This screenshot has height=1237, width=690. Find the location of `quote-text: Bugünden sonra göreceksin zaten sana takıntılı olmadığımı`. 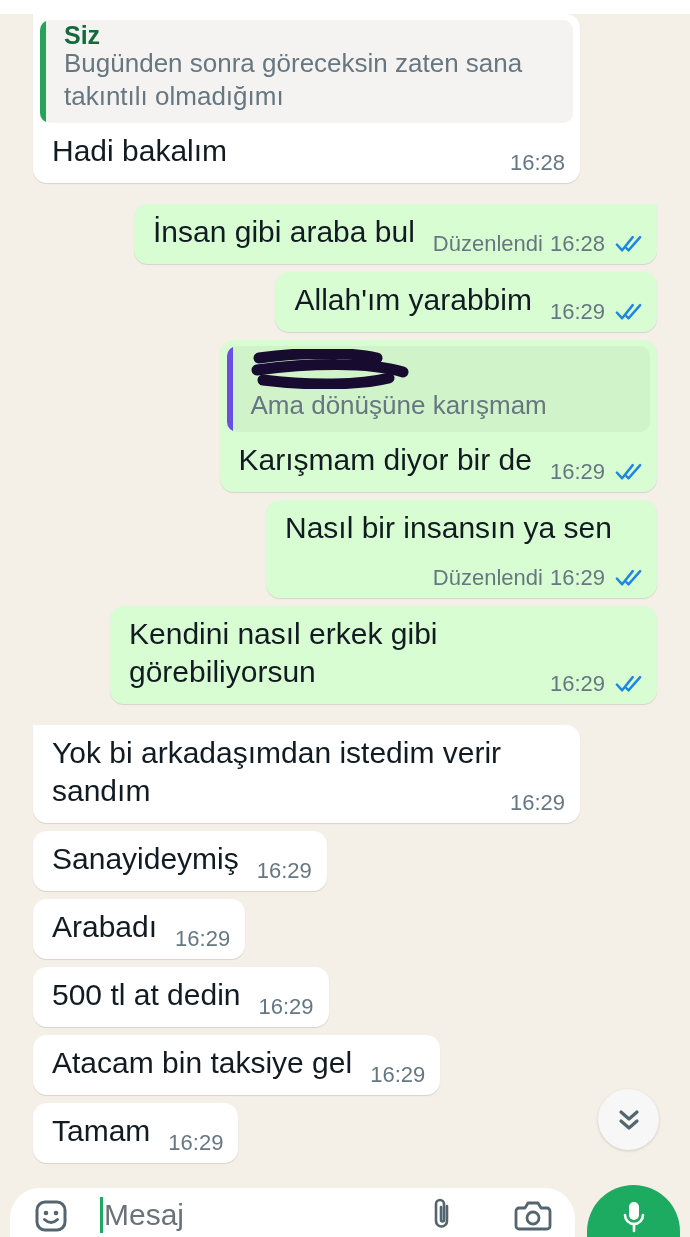

quote-text: Bugünden sonra göreceksin zaten sana takıntılı olmadığımı is located at coordinates (294, 80).